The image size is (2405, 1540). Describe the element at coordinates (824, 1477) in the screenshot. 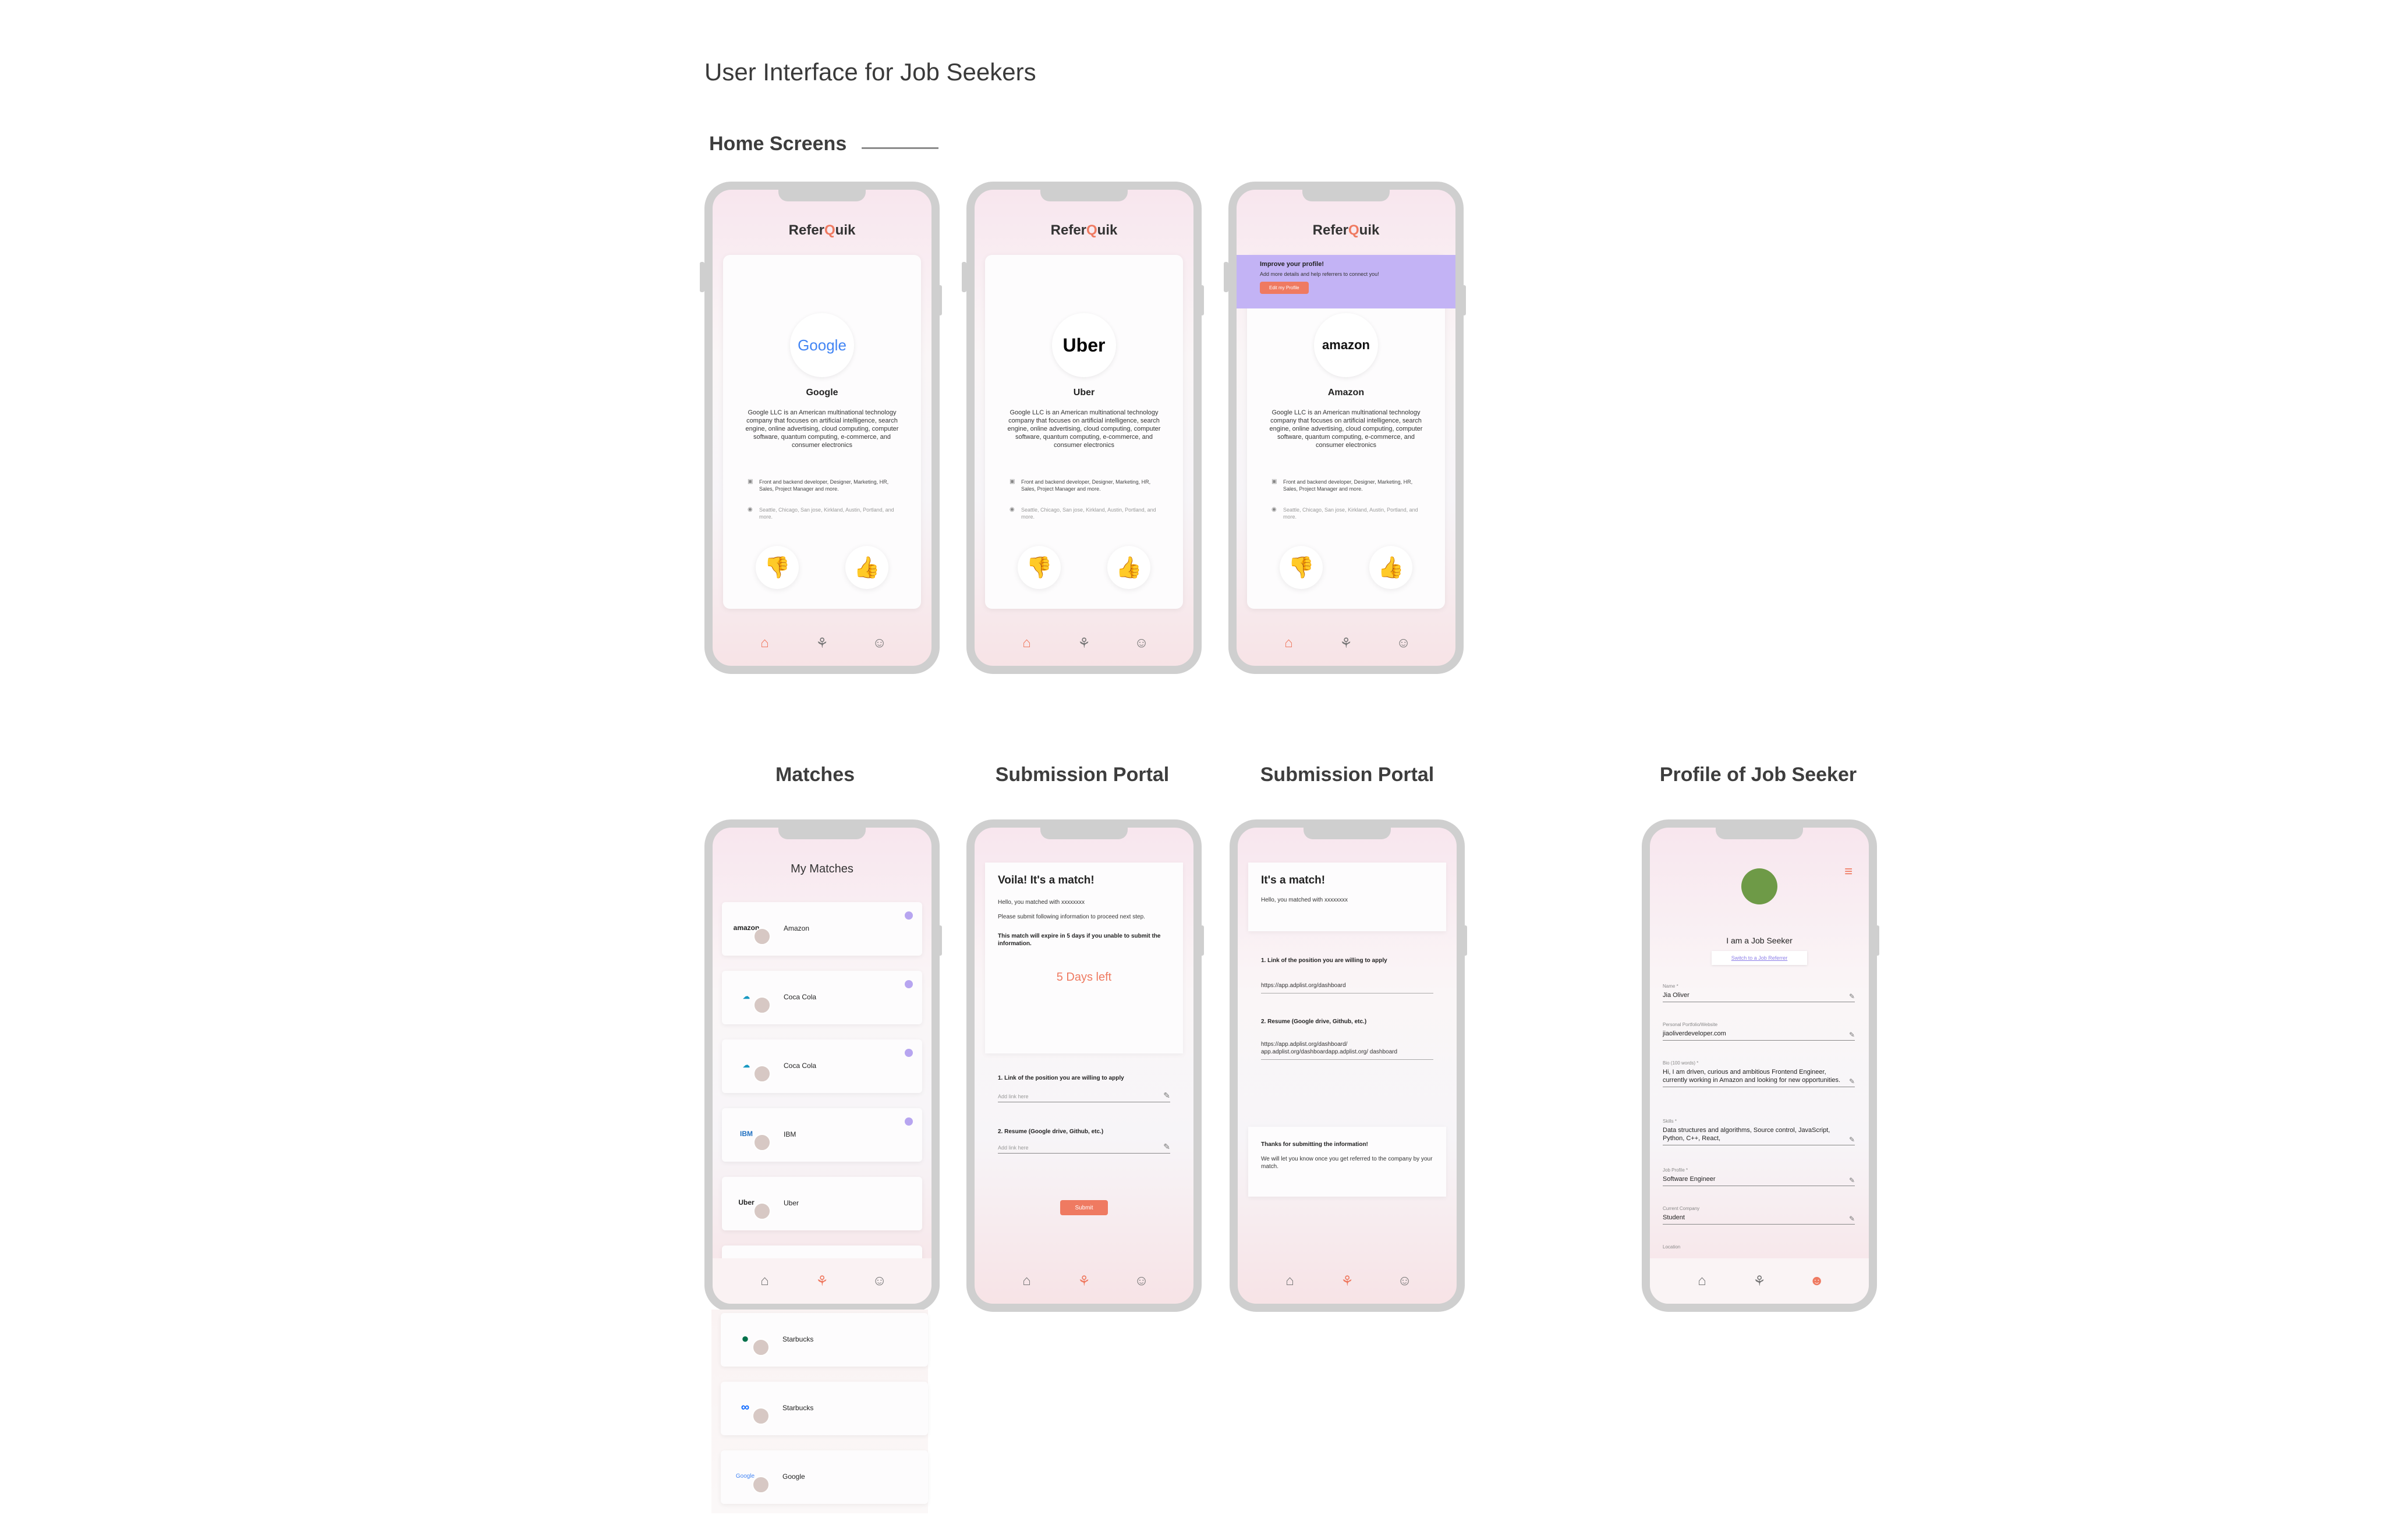

I see `list-item: Google Google` at that location.